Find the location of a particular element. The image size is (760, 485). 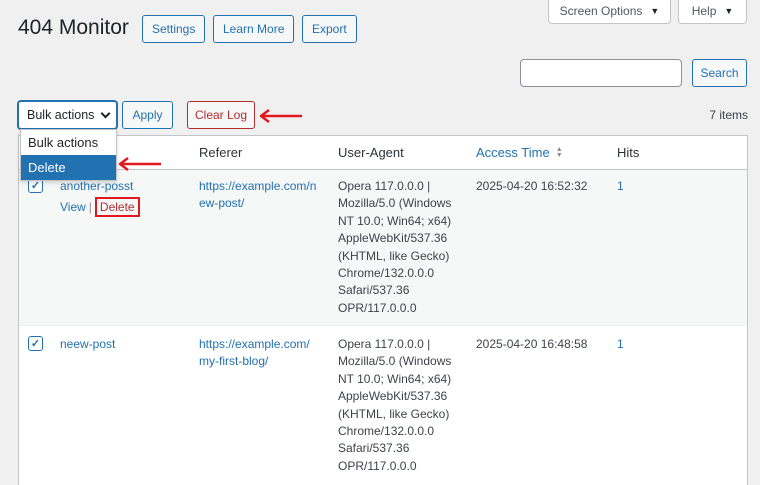

referer-line: my-first-blog/ is located at coordinates (234, 361).